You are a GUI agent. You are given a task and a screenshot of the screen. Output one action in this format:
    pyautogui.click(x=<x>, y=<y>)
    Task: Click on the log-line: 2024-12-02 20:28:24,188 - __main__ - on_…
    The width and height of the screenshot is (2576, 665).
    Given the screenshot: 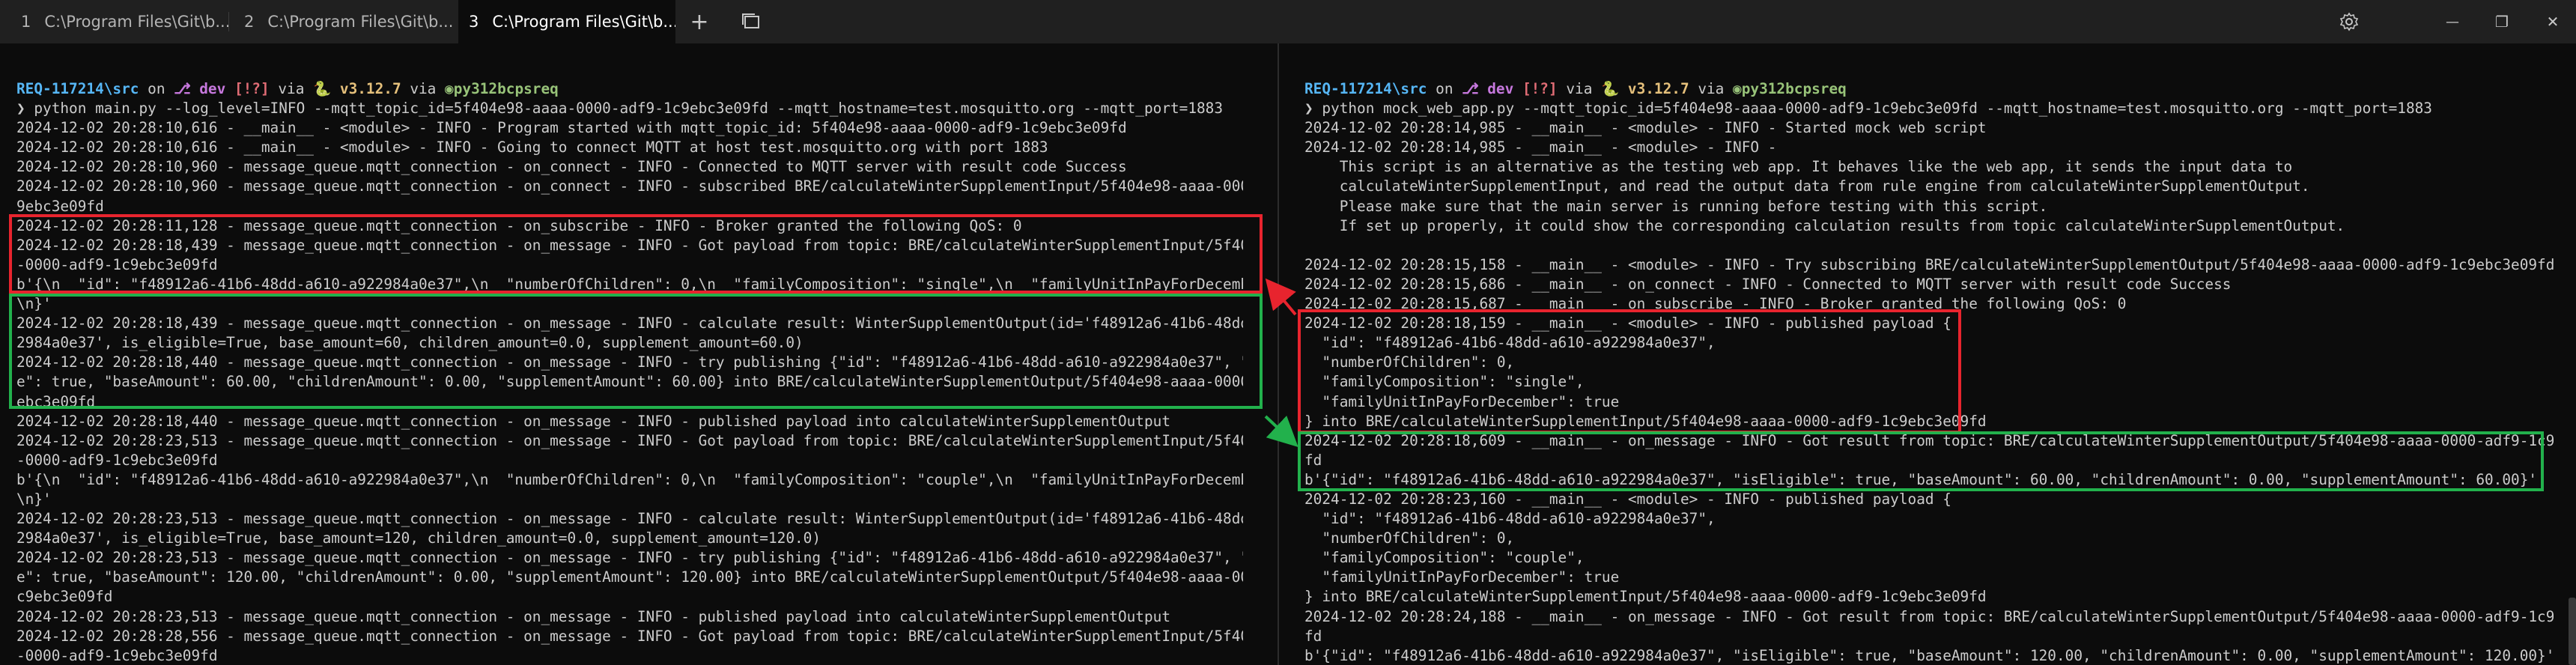 What is the action you would take?
    pyautogui.click(x=1929, y=616)
    